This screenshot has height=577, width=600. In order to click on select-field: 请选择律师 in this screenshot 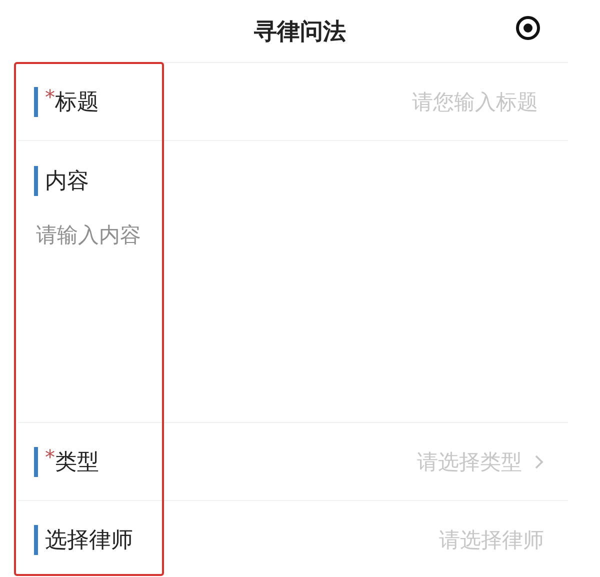, I will do `click(350, 540)`.